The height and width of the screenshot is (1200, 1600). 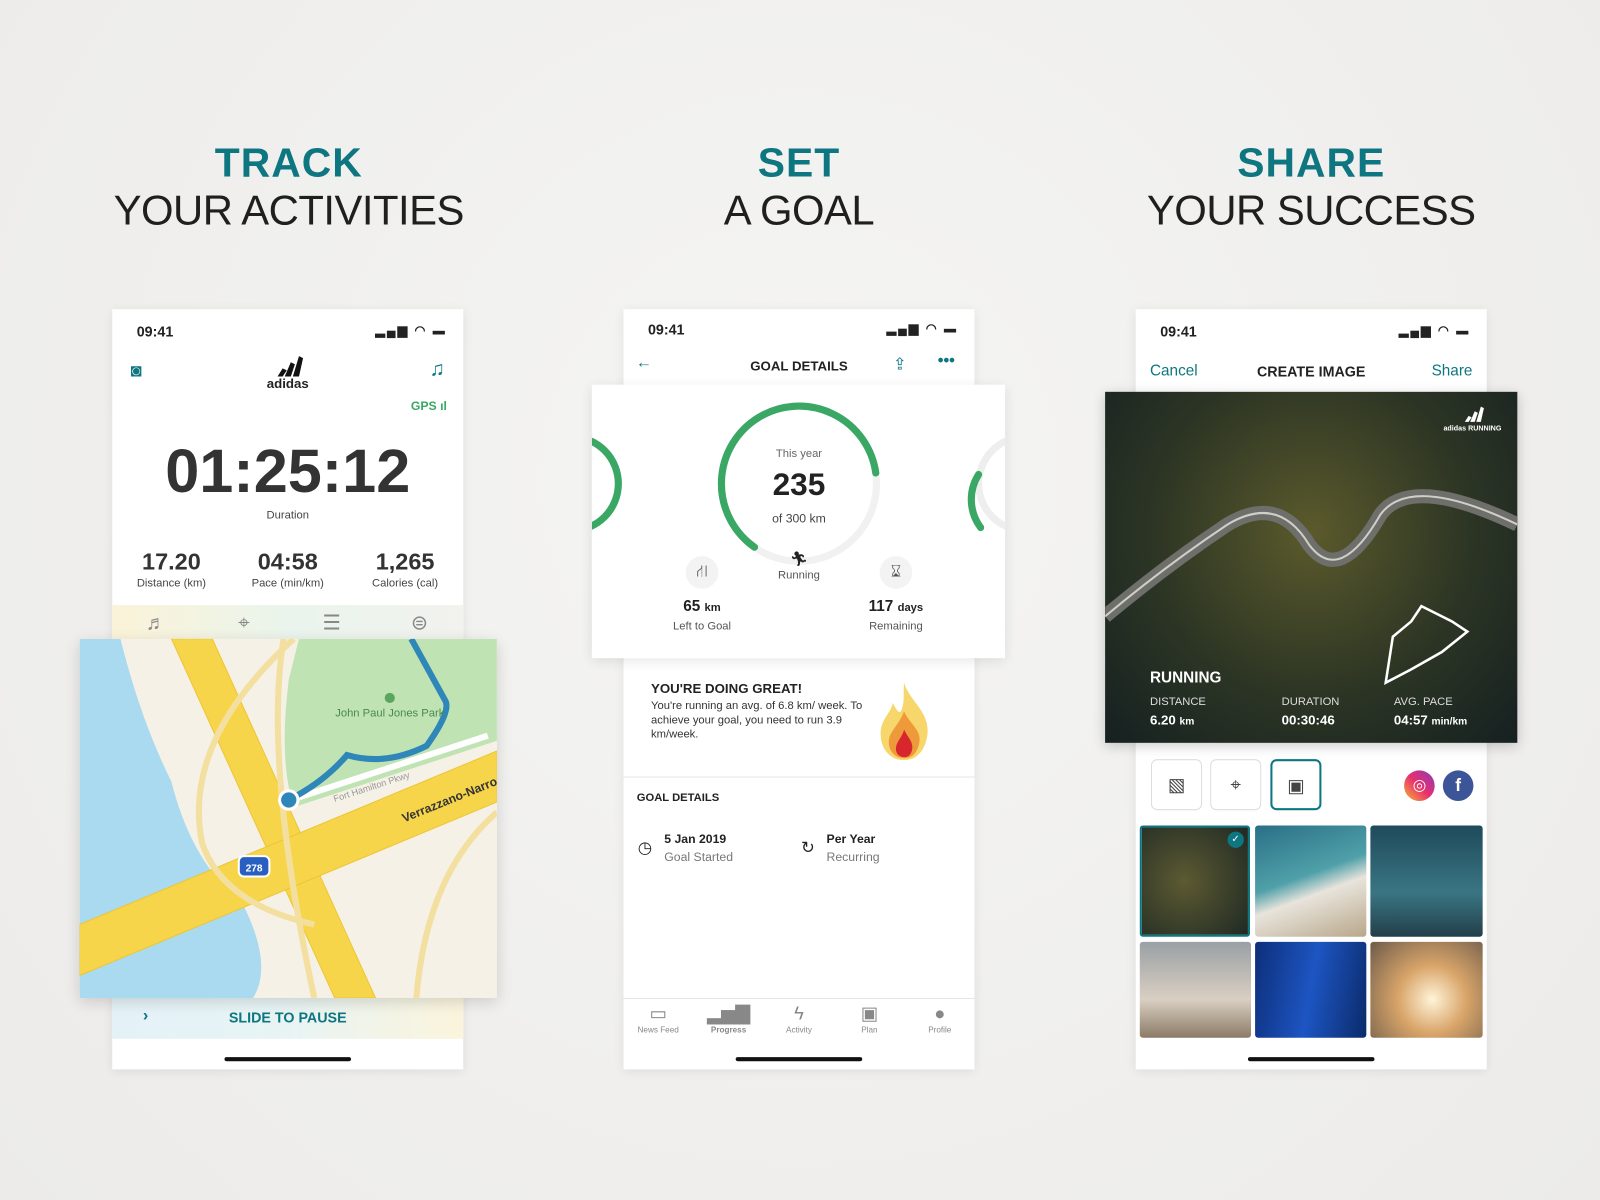 I want to click on profile-icon: ●, so click(x=940, y=1013).